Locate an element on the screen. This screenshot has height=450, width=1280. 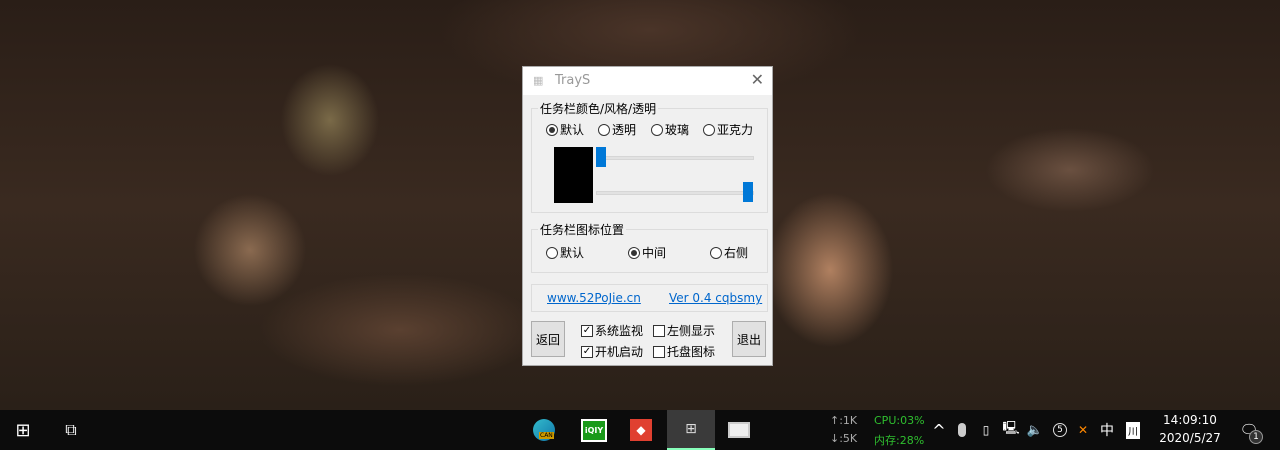
radio-transparent: 透明 is located at coordinates (617, 129).